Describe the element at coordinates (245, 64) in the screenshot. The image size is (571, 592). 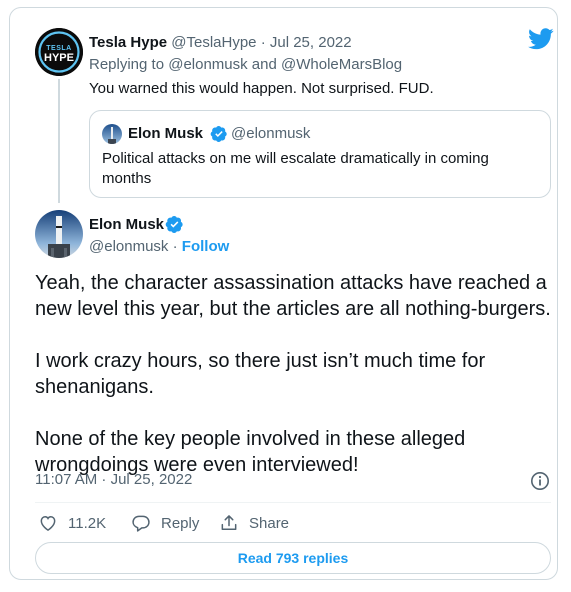
I see `replying-to: Replying to @elonmusk and @WholeMarsBlog` at that location.